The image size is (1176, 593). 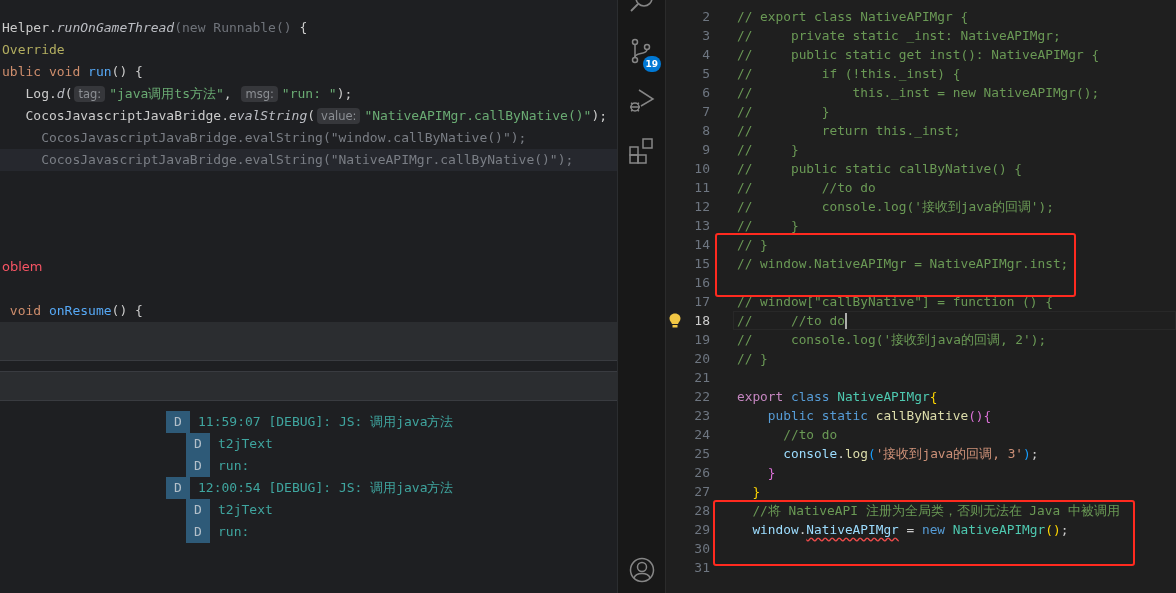 I want to click on line-number: 3, so click(x=705, y=36).